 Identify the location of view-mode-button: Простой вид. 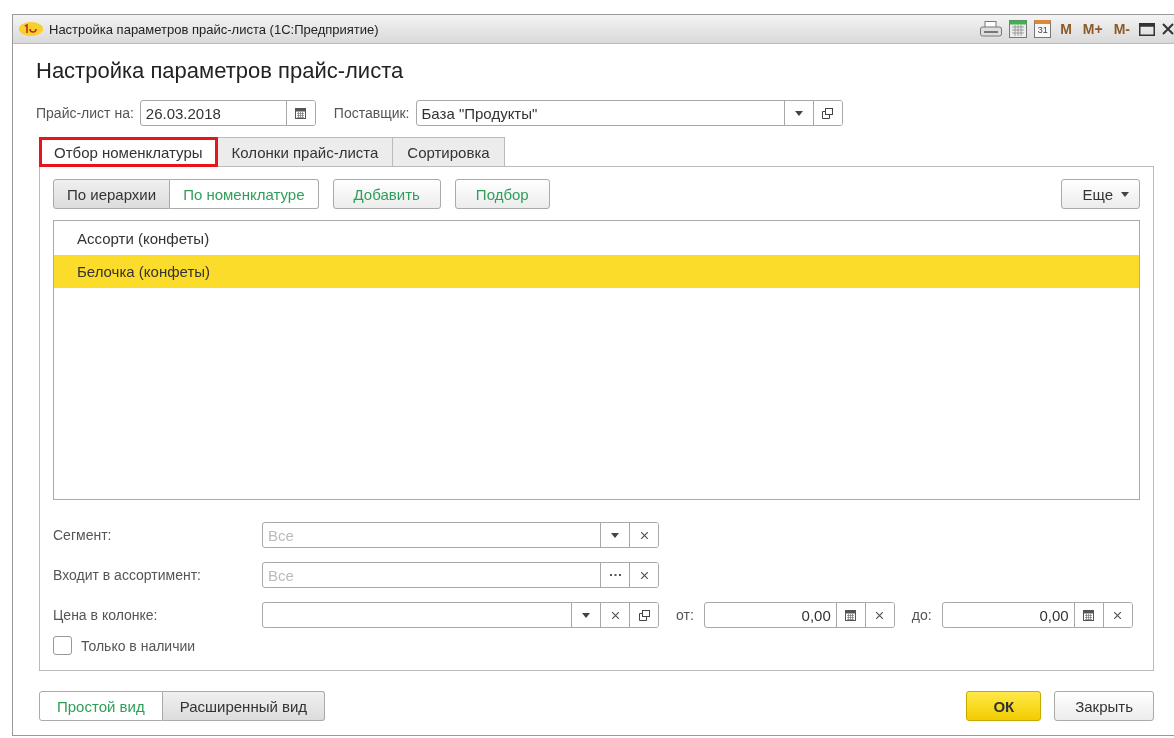
(101, 706).